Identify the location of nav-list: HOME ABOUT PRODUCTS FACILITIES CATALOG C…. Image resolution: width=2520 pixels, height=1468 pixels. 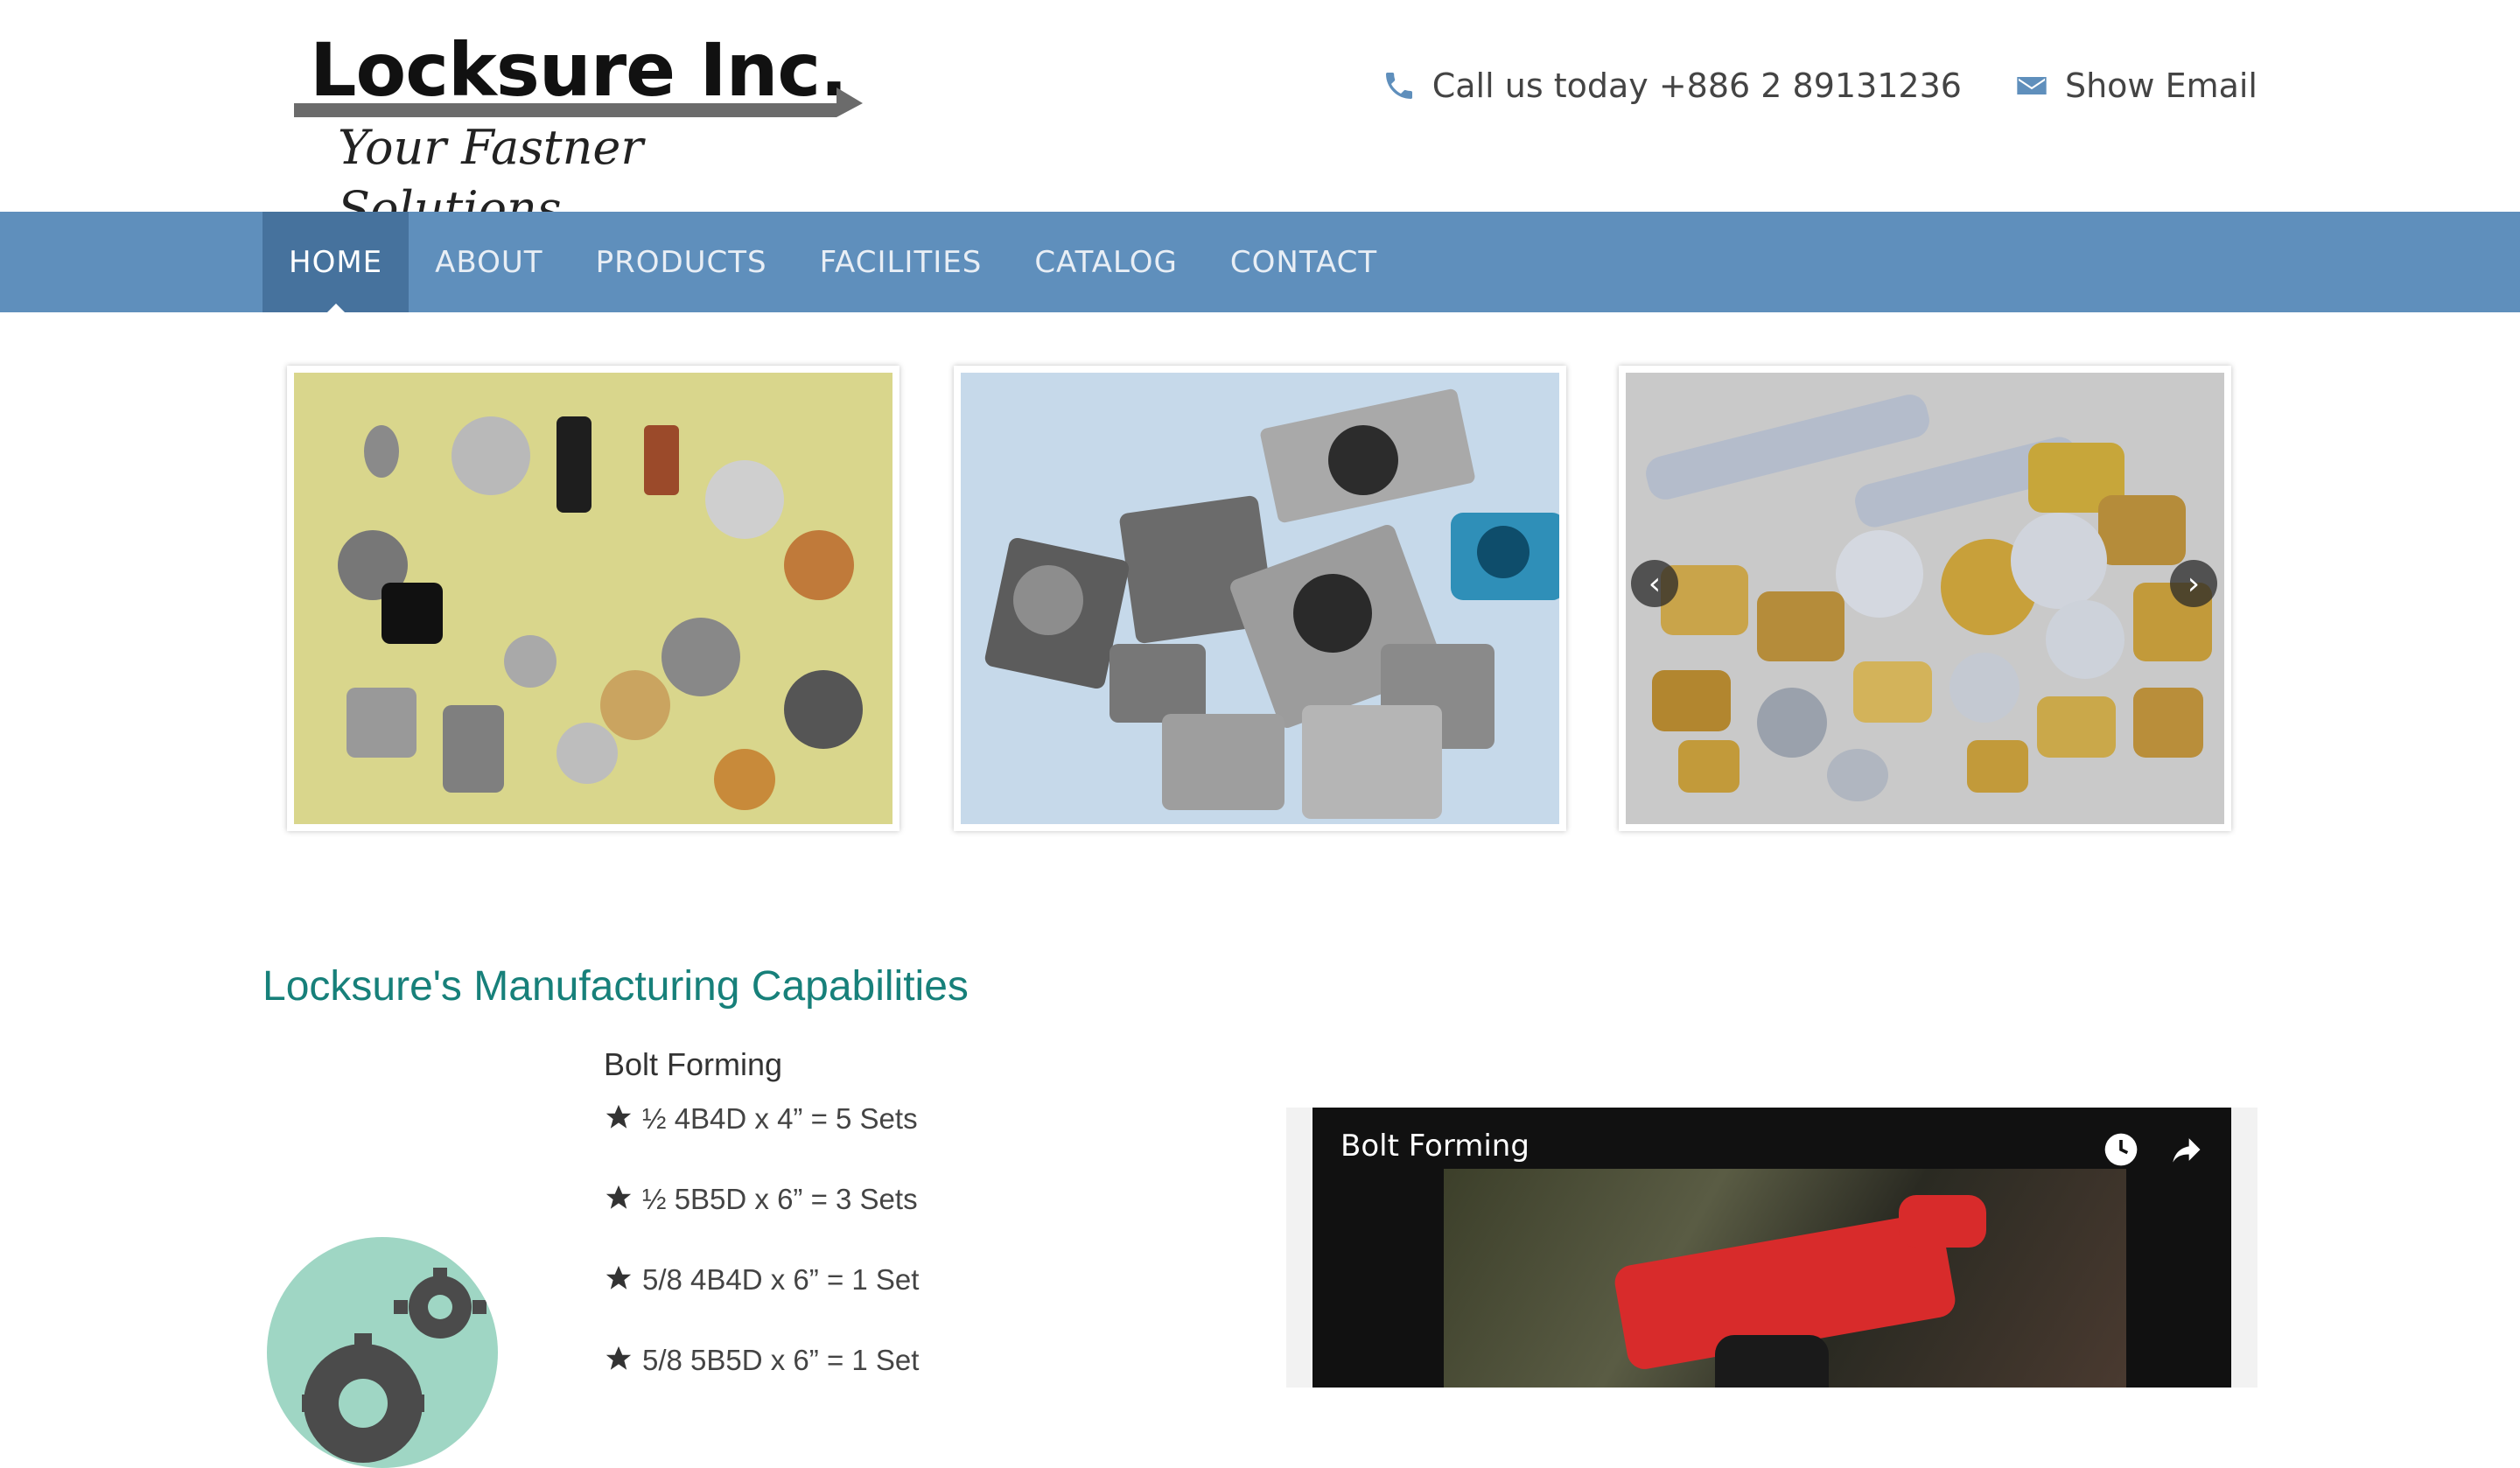
(833, 262).